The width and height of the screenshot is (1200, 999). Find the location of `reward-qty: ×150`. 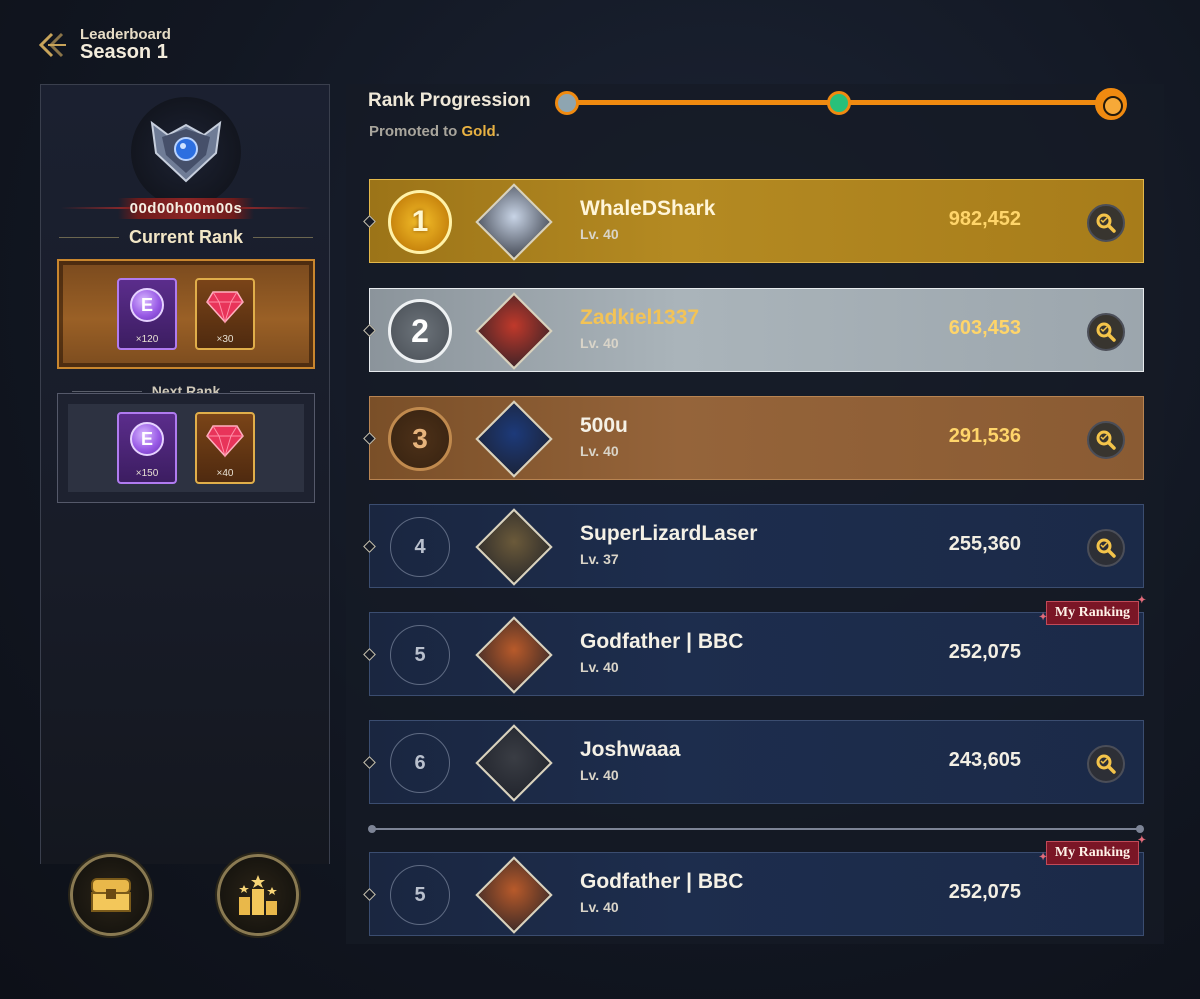

reward-qty: ×150 is located at coordinates (147, 473).